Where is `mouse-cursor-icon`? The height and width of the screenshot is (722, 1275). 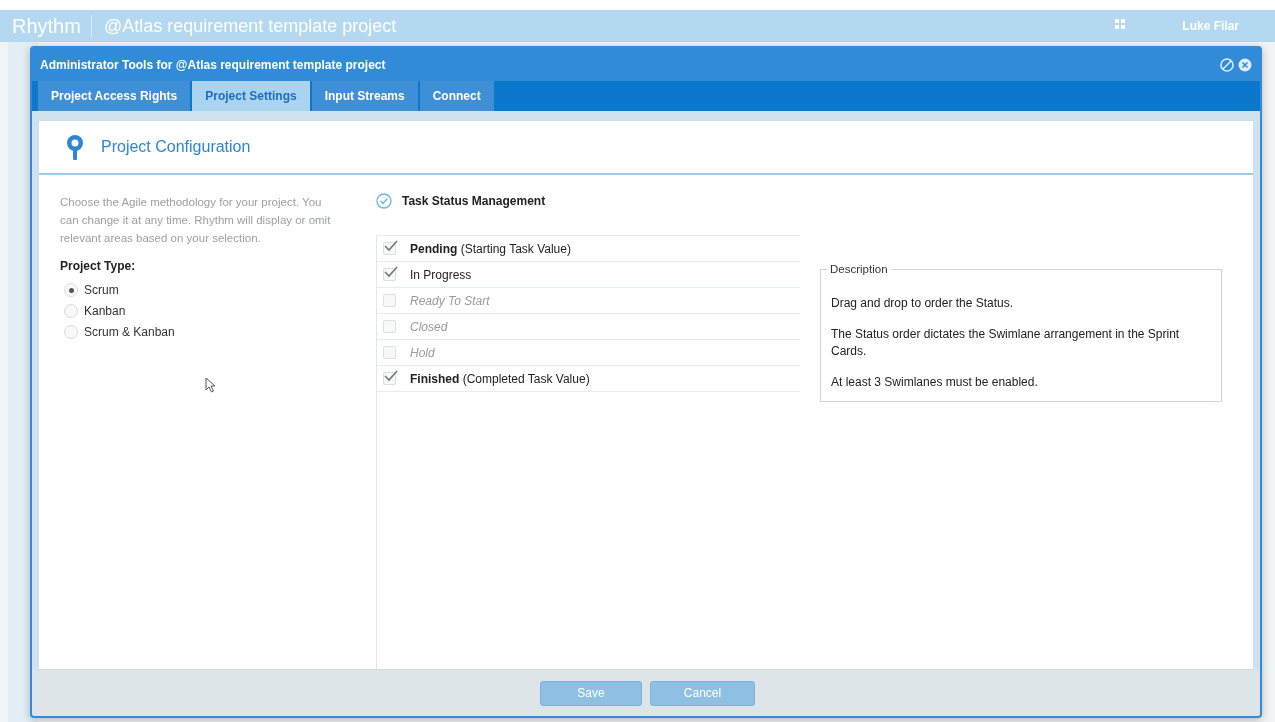 mouse-cursor-icon is located at coordinates (211, 385).